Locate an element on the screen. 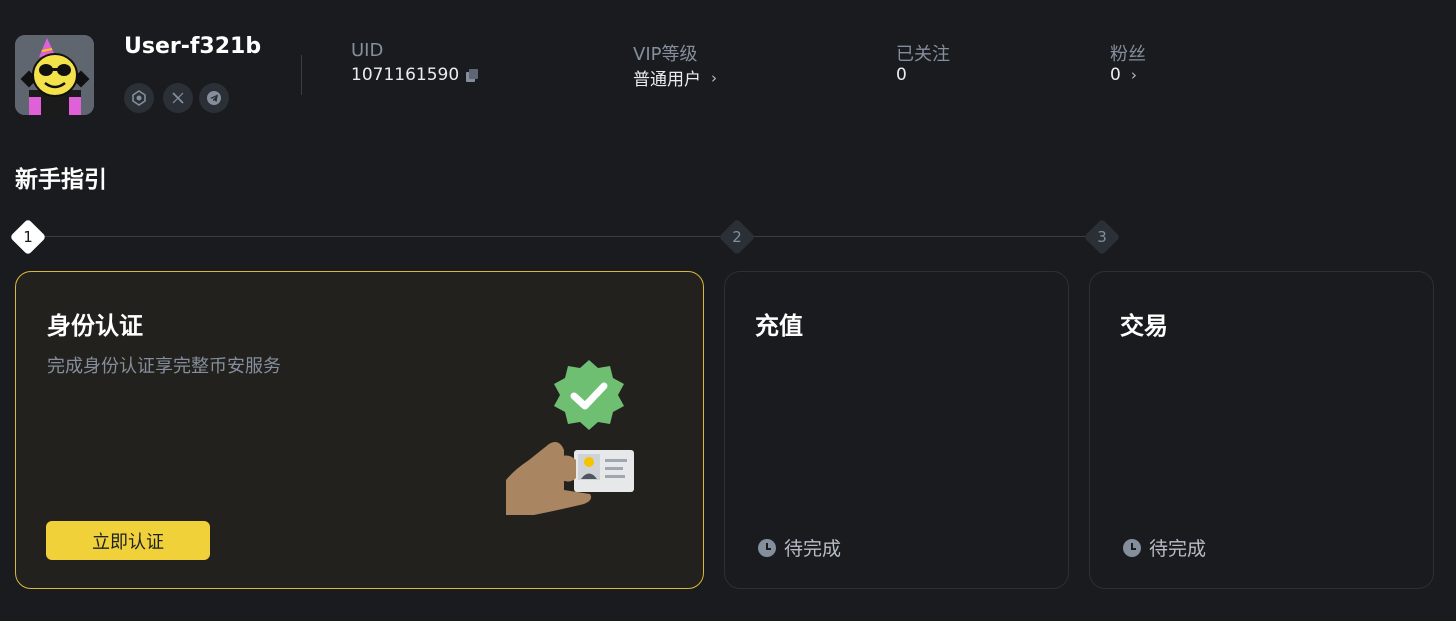 Image resolution: width=1456 pixels, height=621 pixels. section-title: 新手指引 is located at coordinates (61, 180).